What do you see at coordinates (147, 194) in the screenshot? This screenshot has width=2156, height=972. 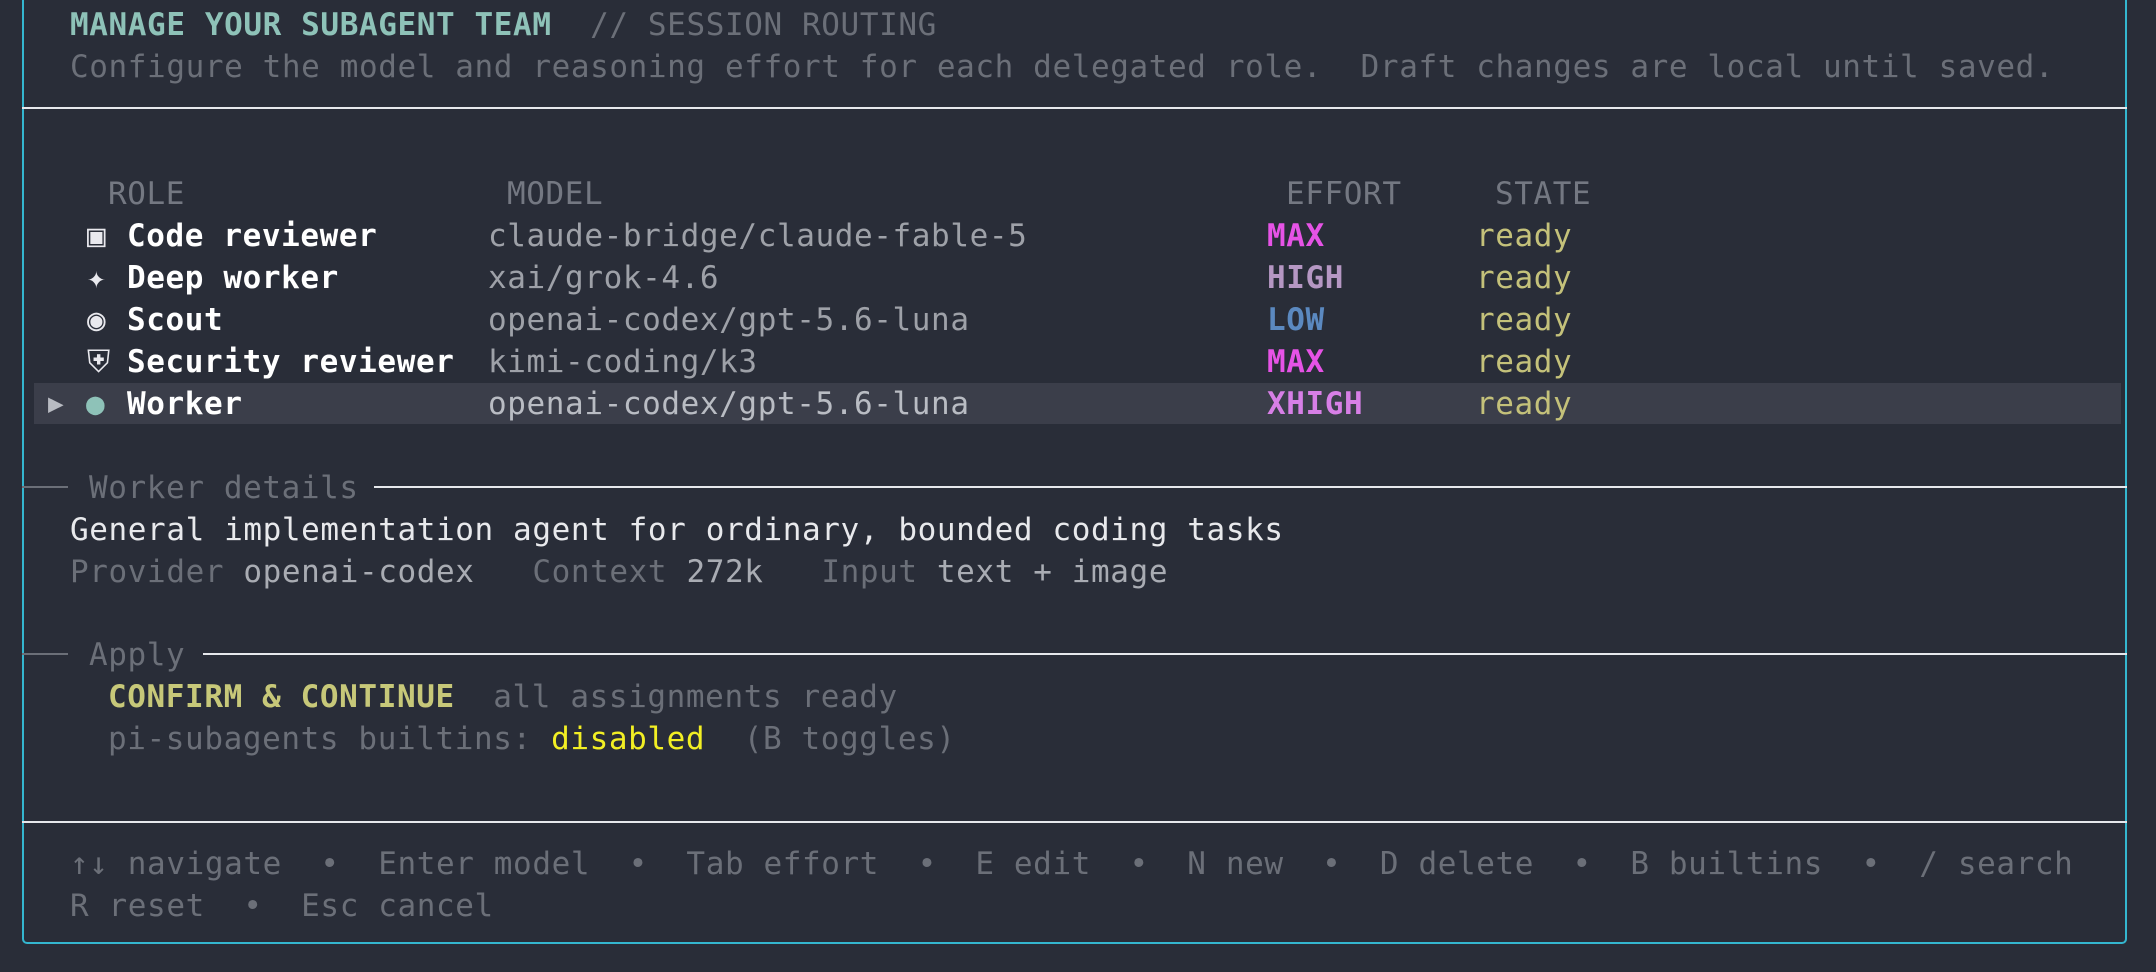 I see `column-header-role: ROLE` at bounding box center [147, 194].